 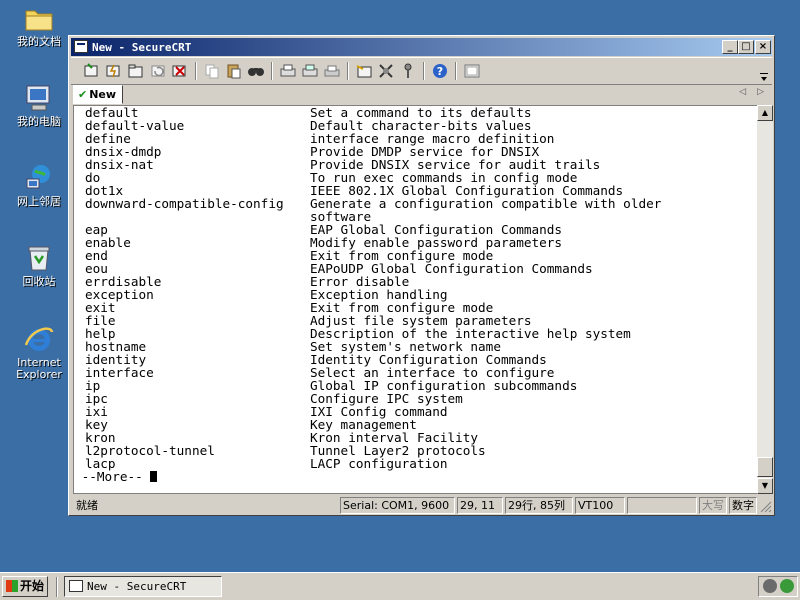 I want to click on status-cursor-position: 29, 11, so click(x=480, y=505).